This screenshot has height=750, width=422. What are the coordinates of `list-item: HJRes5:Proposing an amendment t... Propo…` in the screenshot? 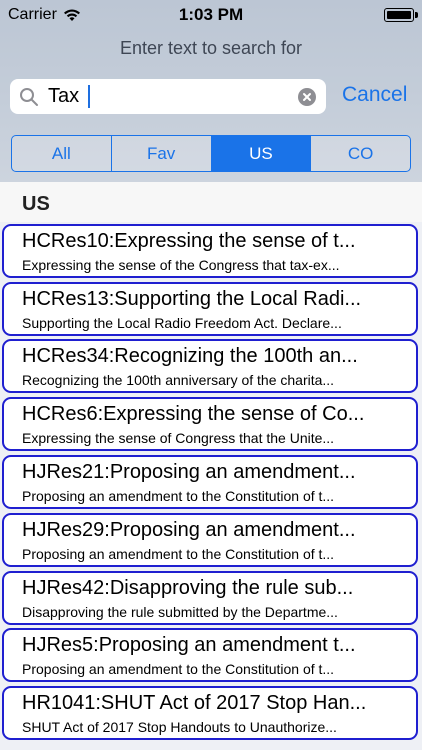 It's located at (210, 655).